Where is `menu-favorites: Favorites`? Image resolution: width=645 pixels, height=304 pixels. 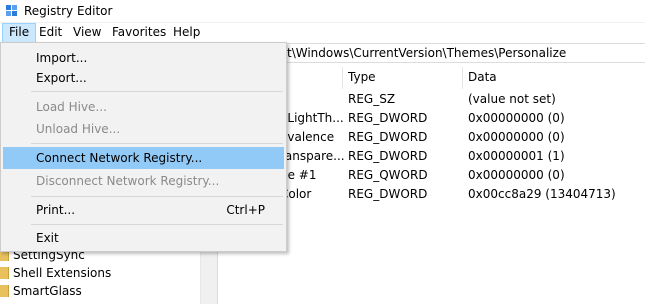
menu-favorites: Favorites is located at coordinates (139, 33).